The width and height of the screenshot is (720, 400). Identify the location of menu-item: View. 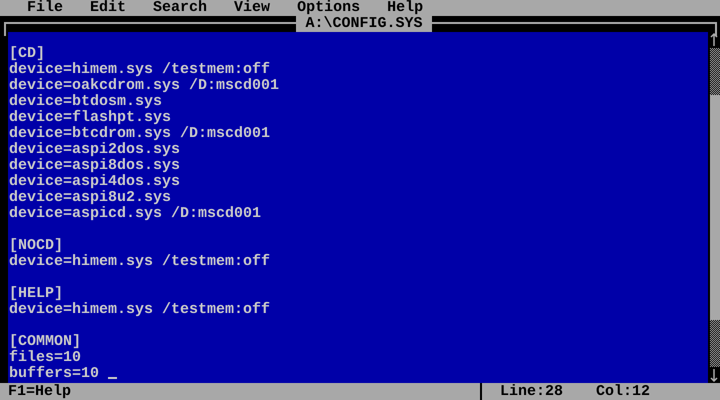
(257, 8).